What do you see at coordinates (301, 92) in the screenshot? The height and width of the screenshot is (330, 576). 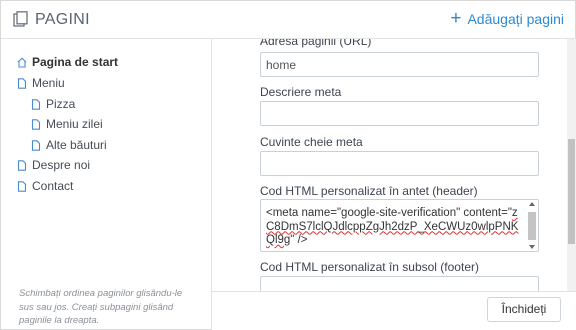 I see `meta-description-label: Descriere meta` at bounding box center [301, 92].